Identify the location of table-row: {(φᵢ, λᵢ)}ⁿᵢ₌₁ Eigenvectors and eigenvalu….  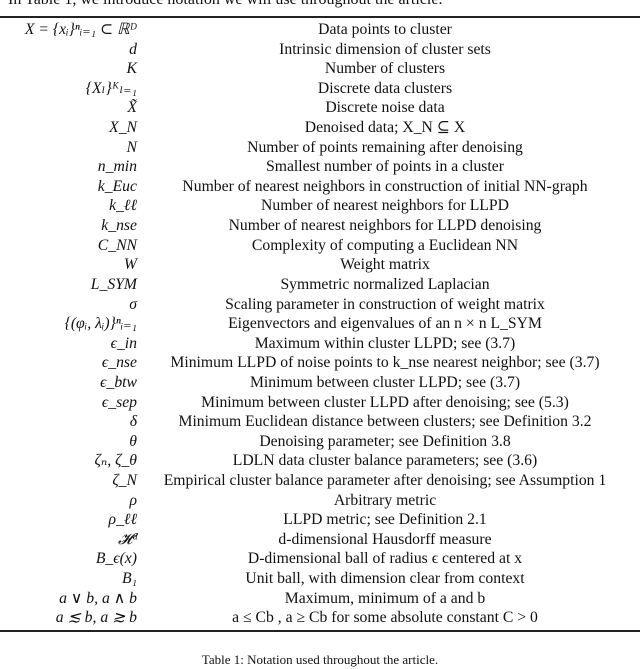
(320, 324).